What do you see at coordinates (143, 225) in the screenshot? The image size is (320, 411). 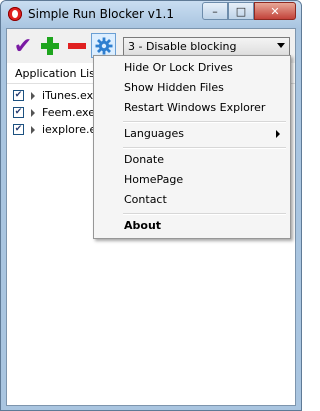 I see `menu-item-label: About` at bounding box center [143, 225].